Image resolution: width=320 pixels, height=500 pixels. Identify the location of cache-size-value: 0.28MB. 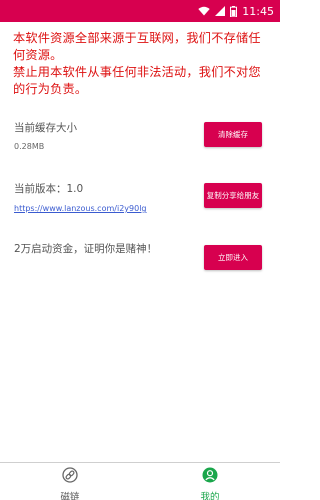
(29, 146).